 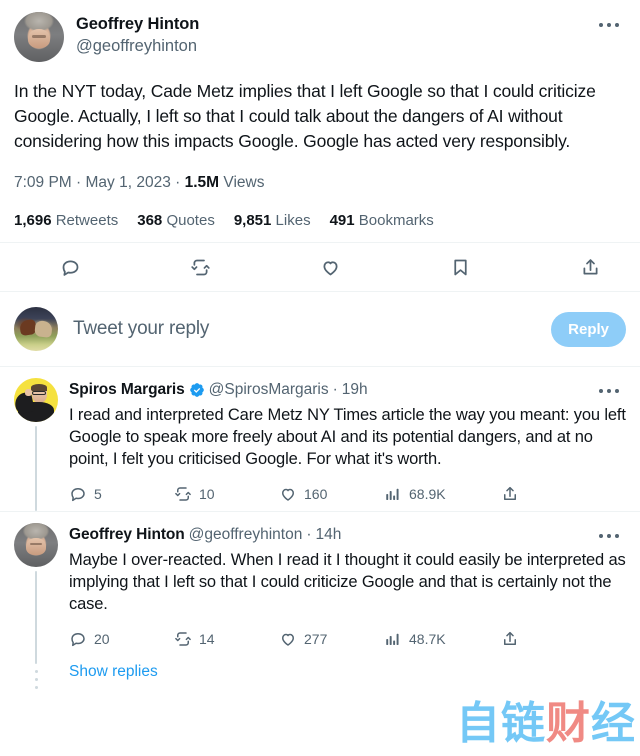 I want to click on count-bookmarks: 491 Bookmarks, so click(x=382, y=220).